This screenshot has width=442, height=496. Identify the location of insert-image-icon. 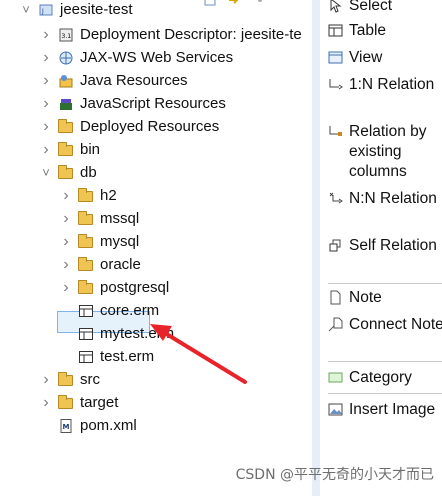
(335, 409).